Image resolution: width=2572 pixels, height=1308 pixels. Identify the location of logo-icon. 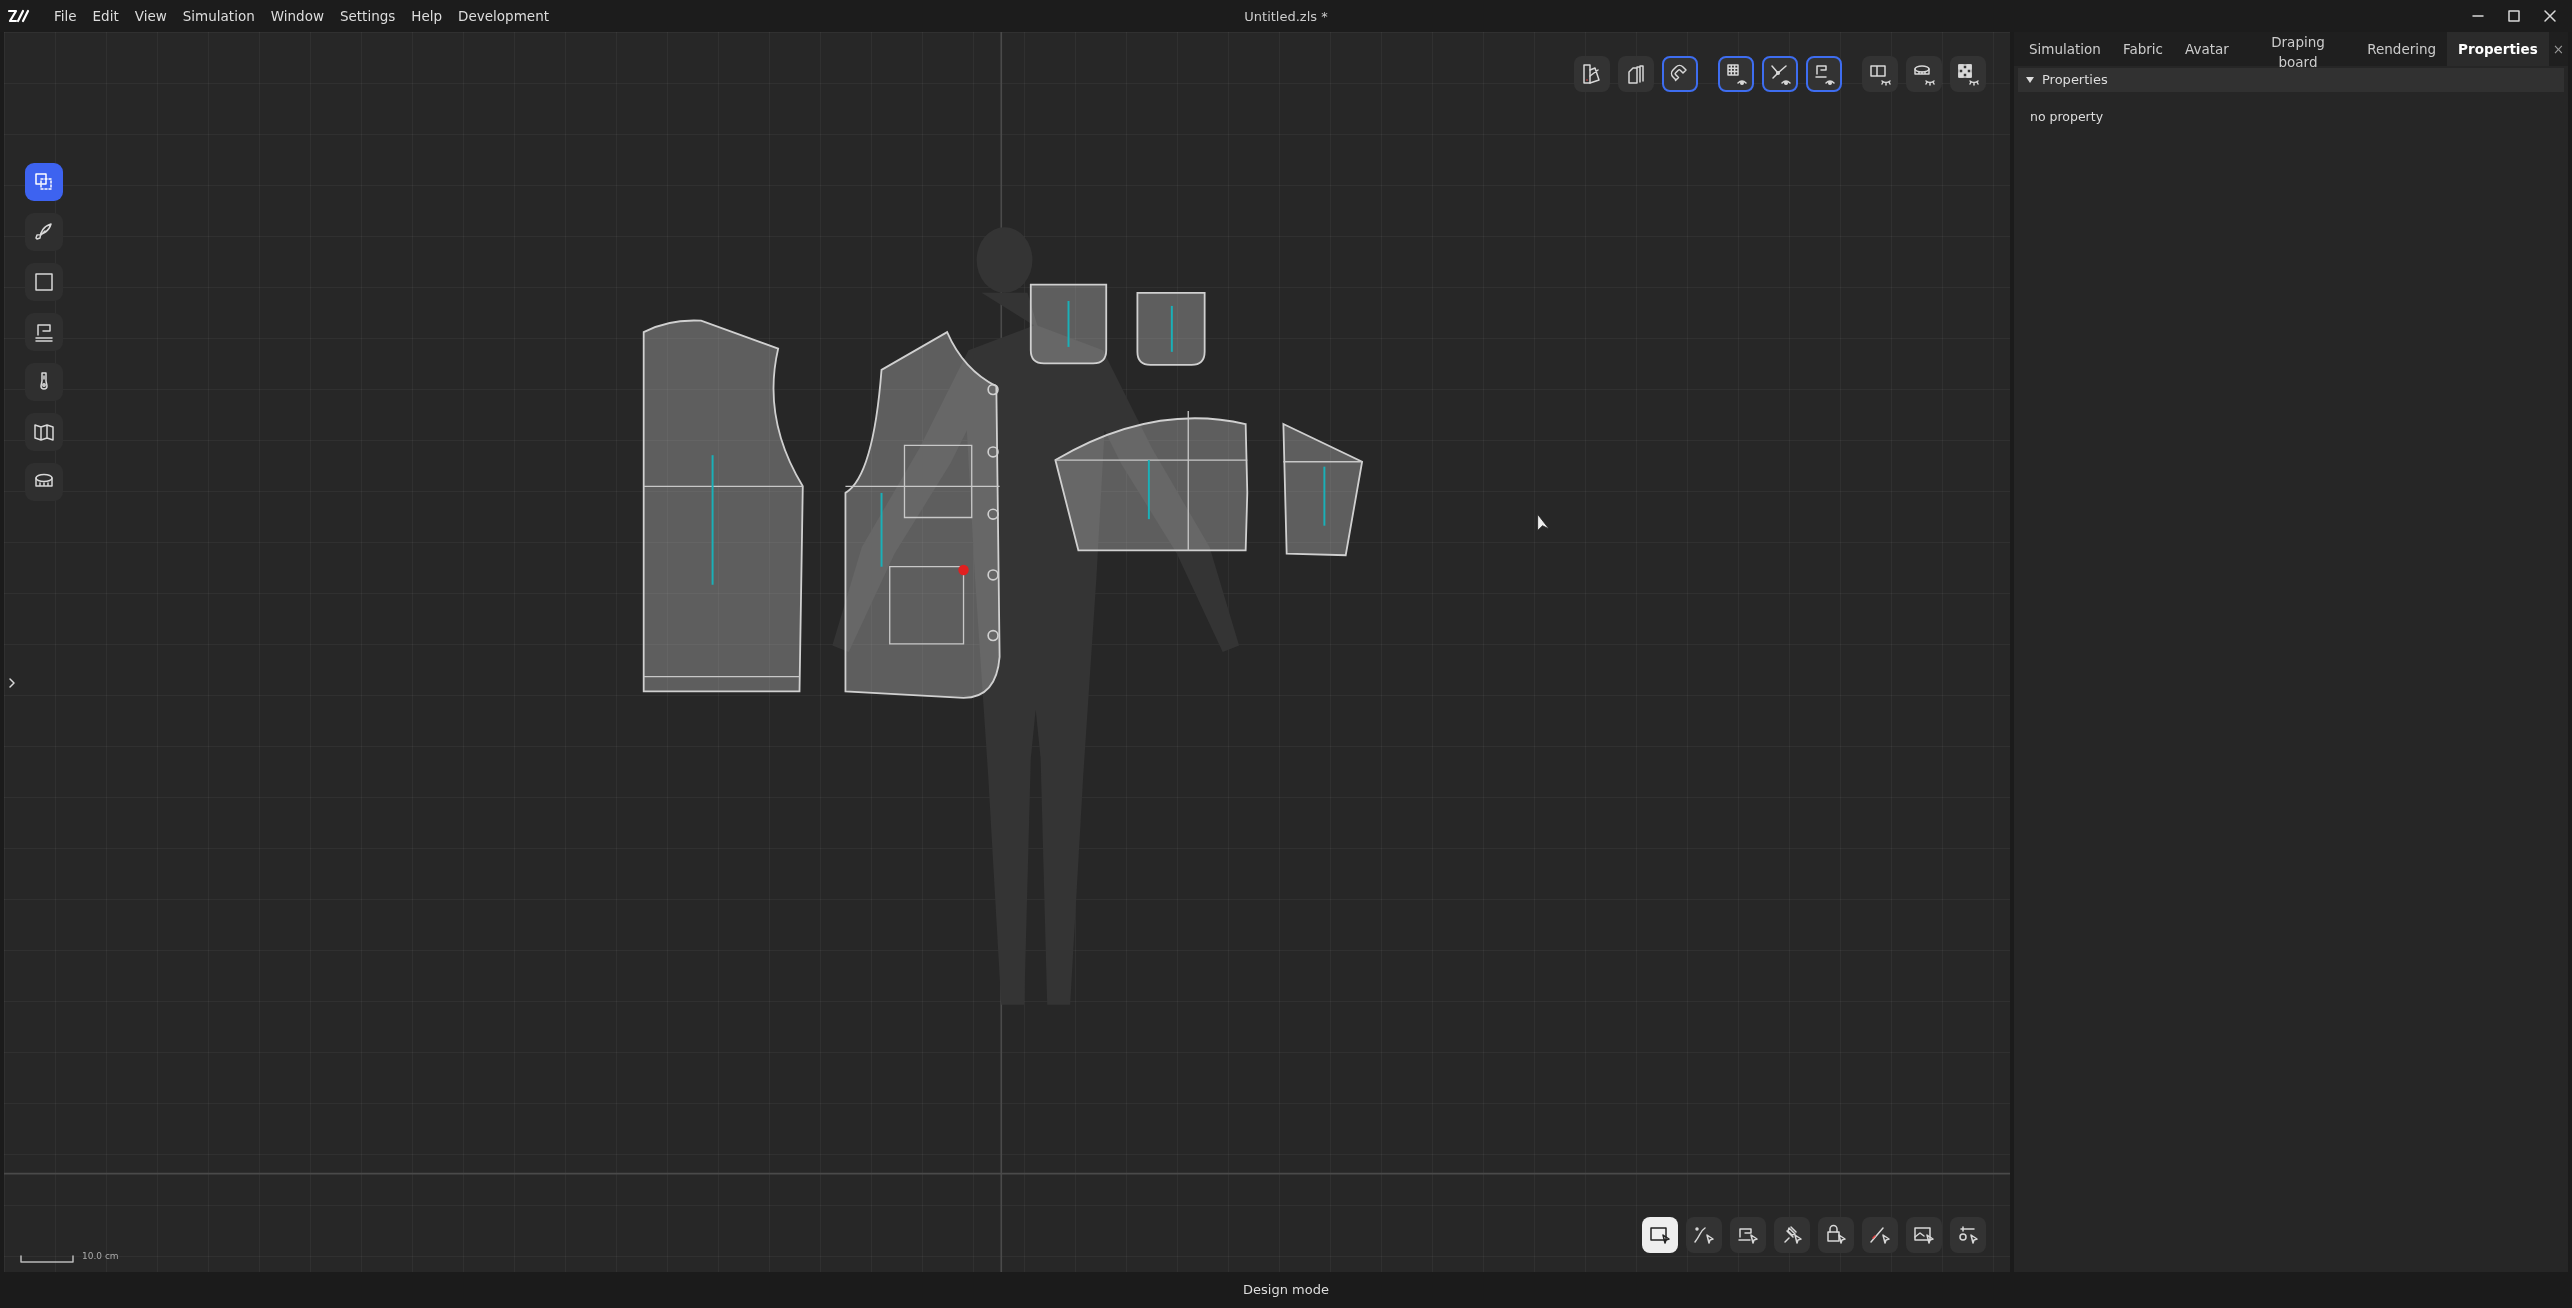
(19, 16).